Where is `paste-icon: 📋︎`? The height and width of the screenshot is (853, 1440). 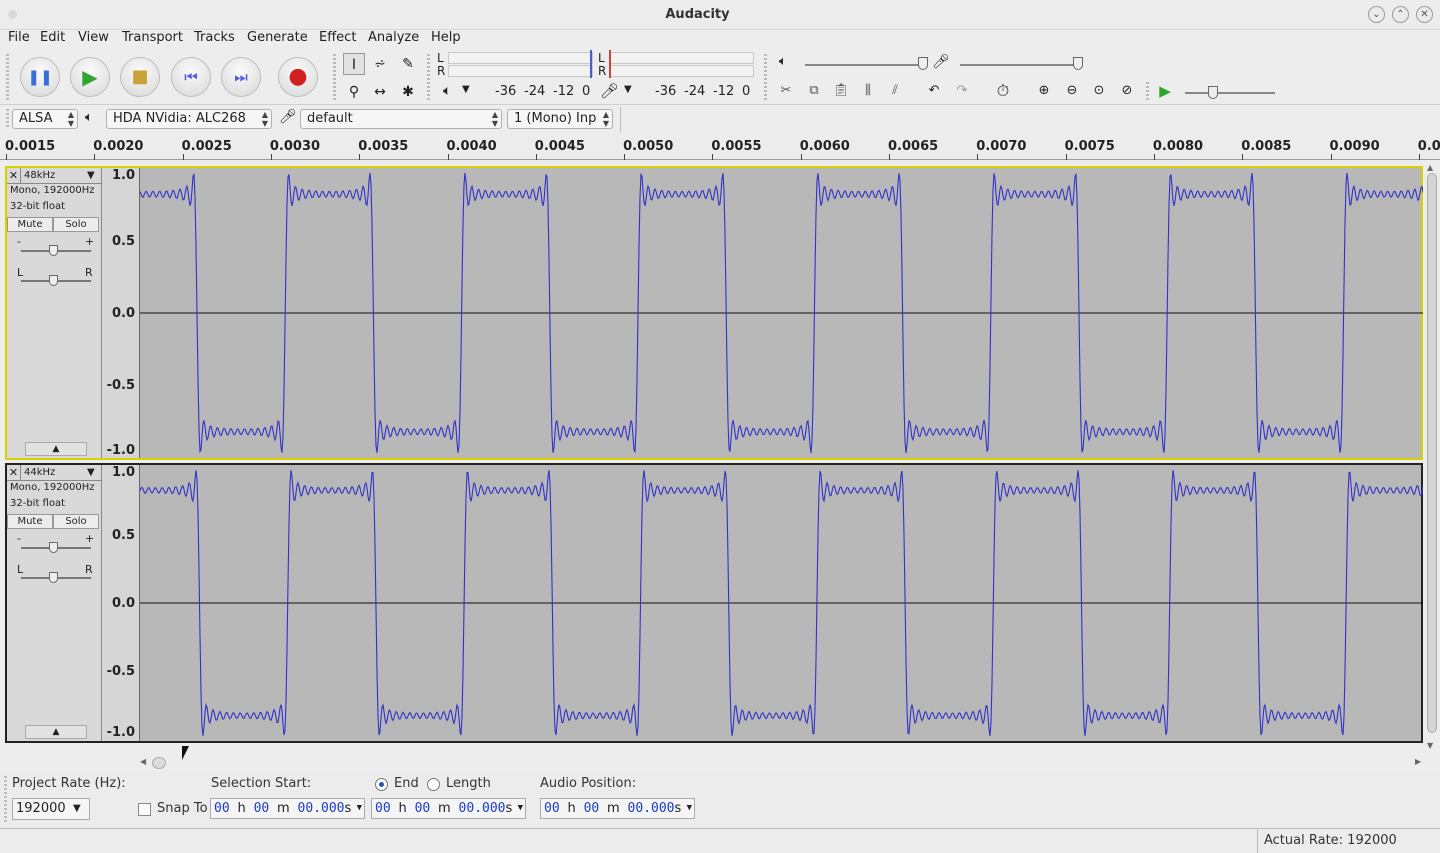
paste-icon: 📋︎ is located at coordinates (841, 91).